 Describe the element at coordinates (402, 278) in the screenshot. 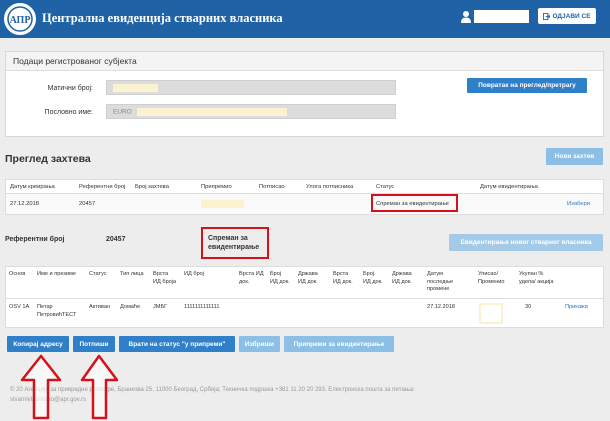

I see `col-doc-country-2: Држава ИД док.` at that location.